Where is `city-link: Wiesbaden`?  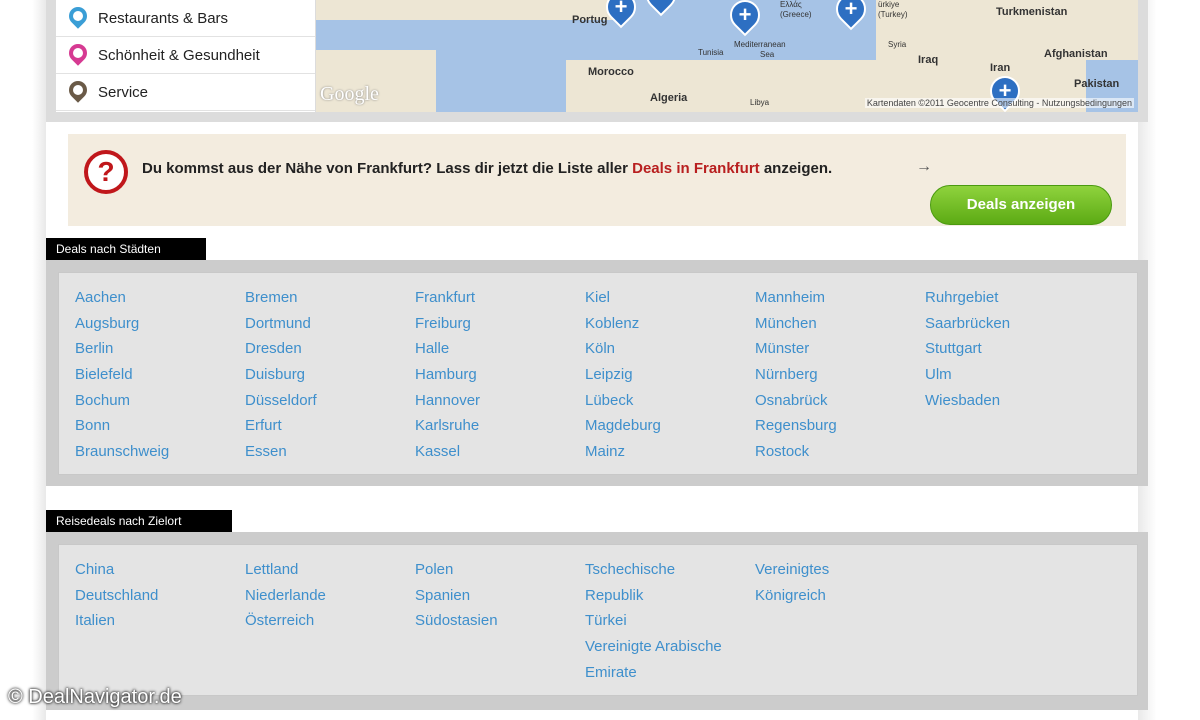 city-link: Wiesbaden is located at coordinates (967, 401).